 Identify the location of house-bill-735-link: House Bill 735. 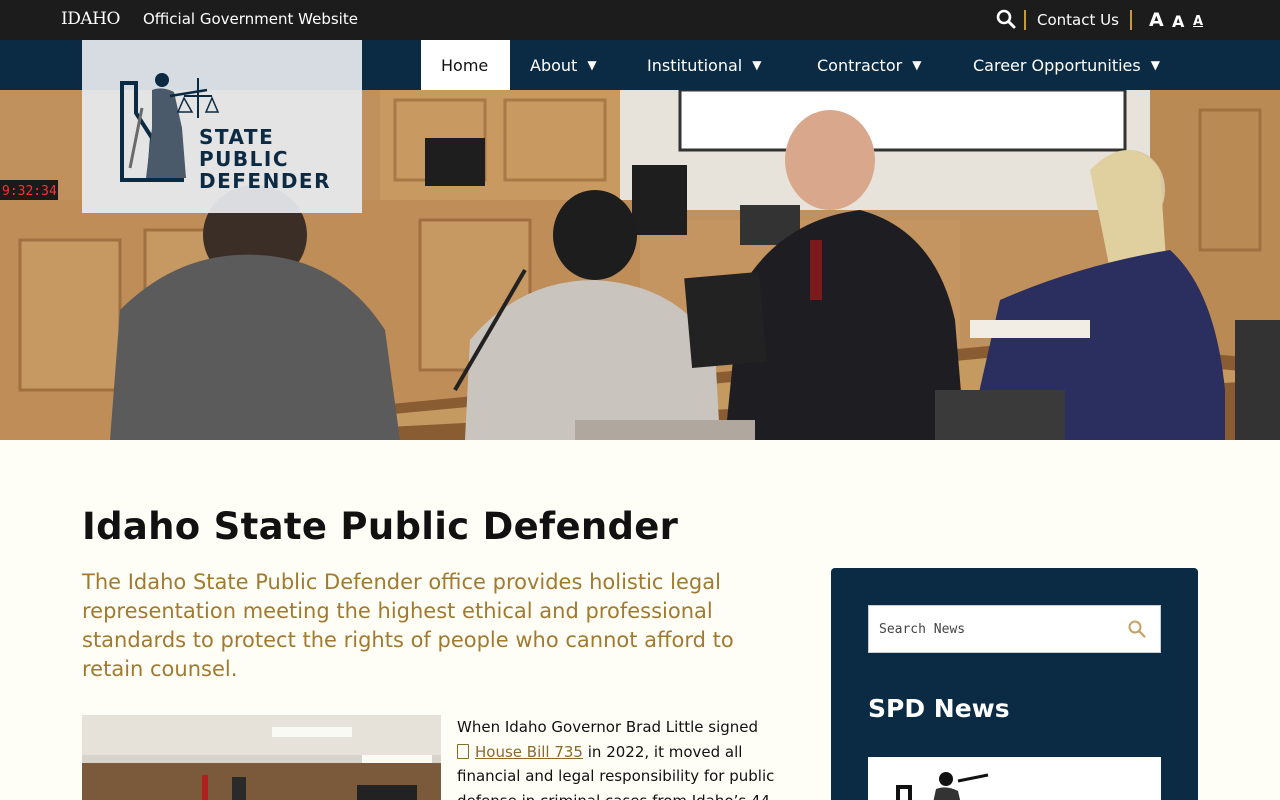
(529, 752).